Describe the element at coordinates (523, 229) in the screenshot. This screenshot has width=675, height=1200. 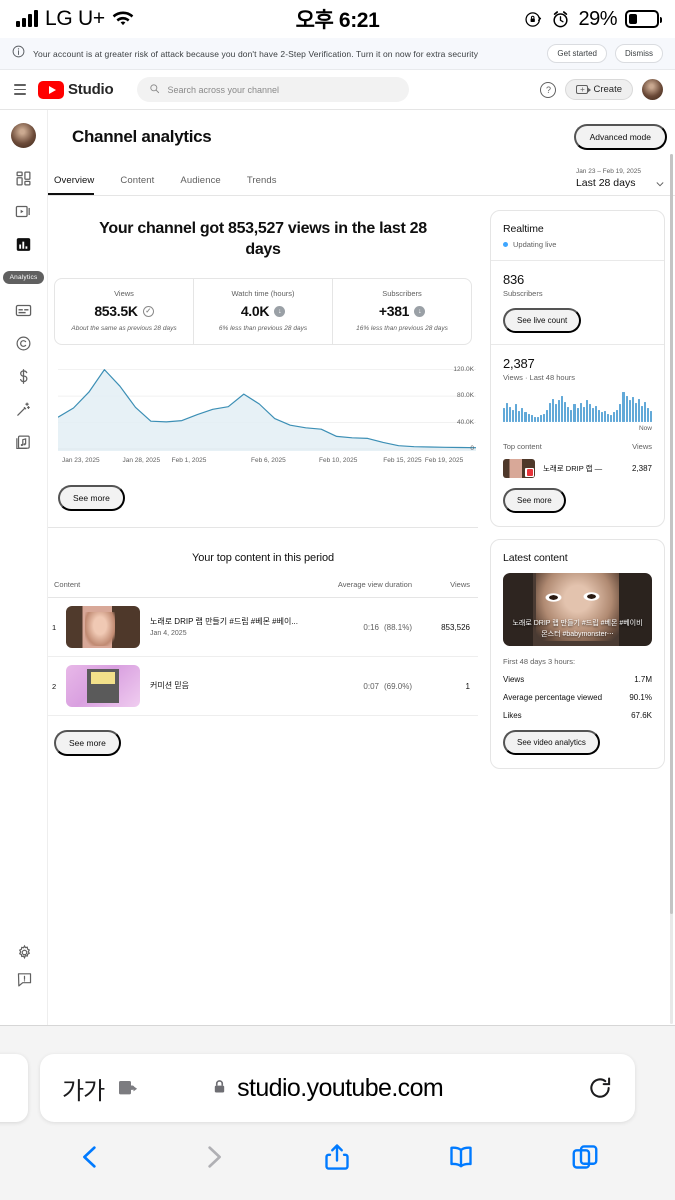
I see `realtime-title: Realtime` at that location.